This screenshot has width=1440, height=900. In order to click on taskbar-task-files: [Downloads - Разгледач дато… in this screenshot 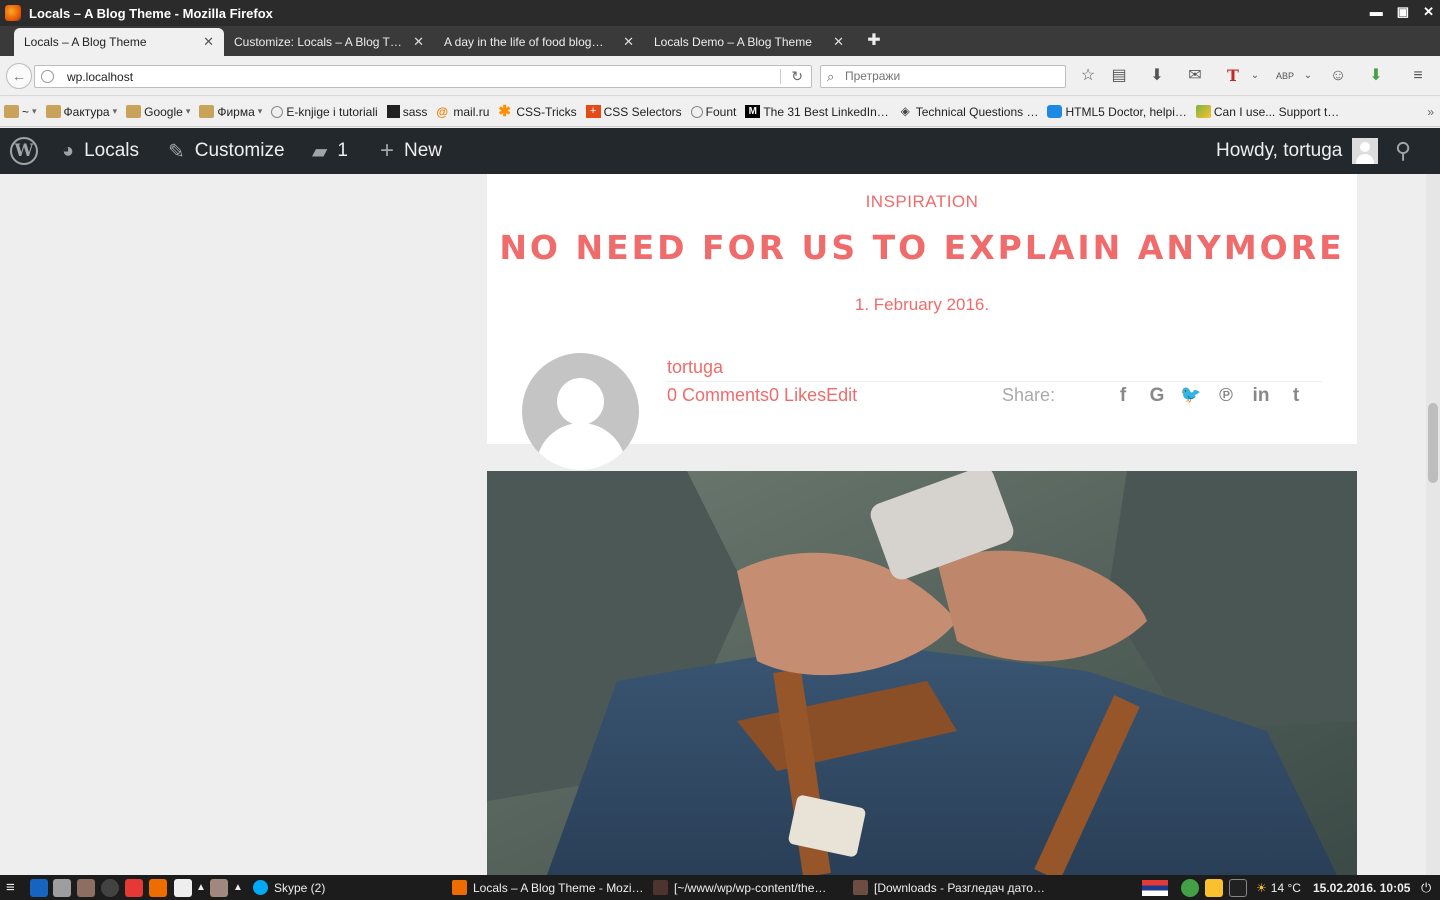, I will do `click(949, 887)`.